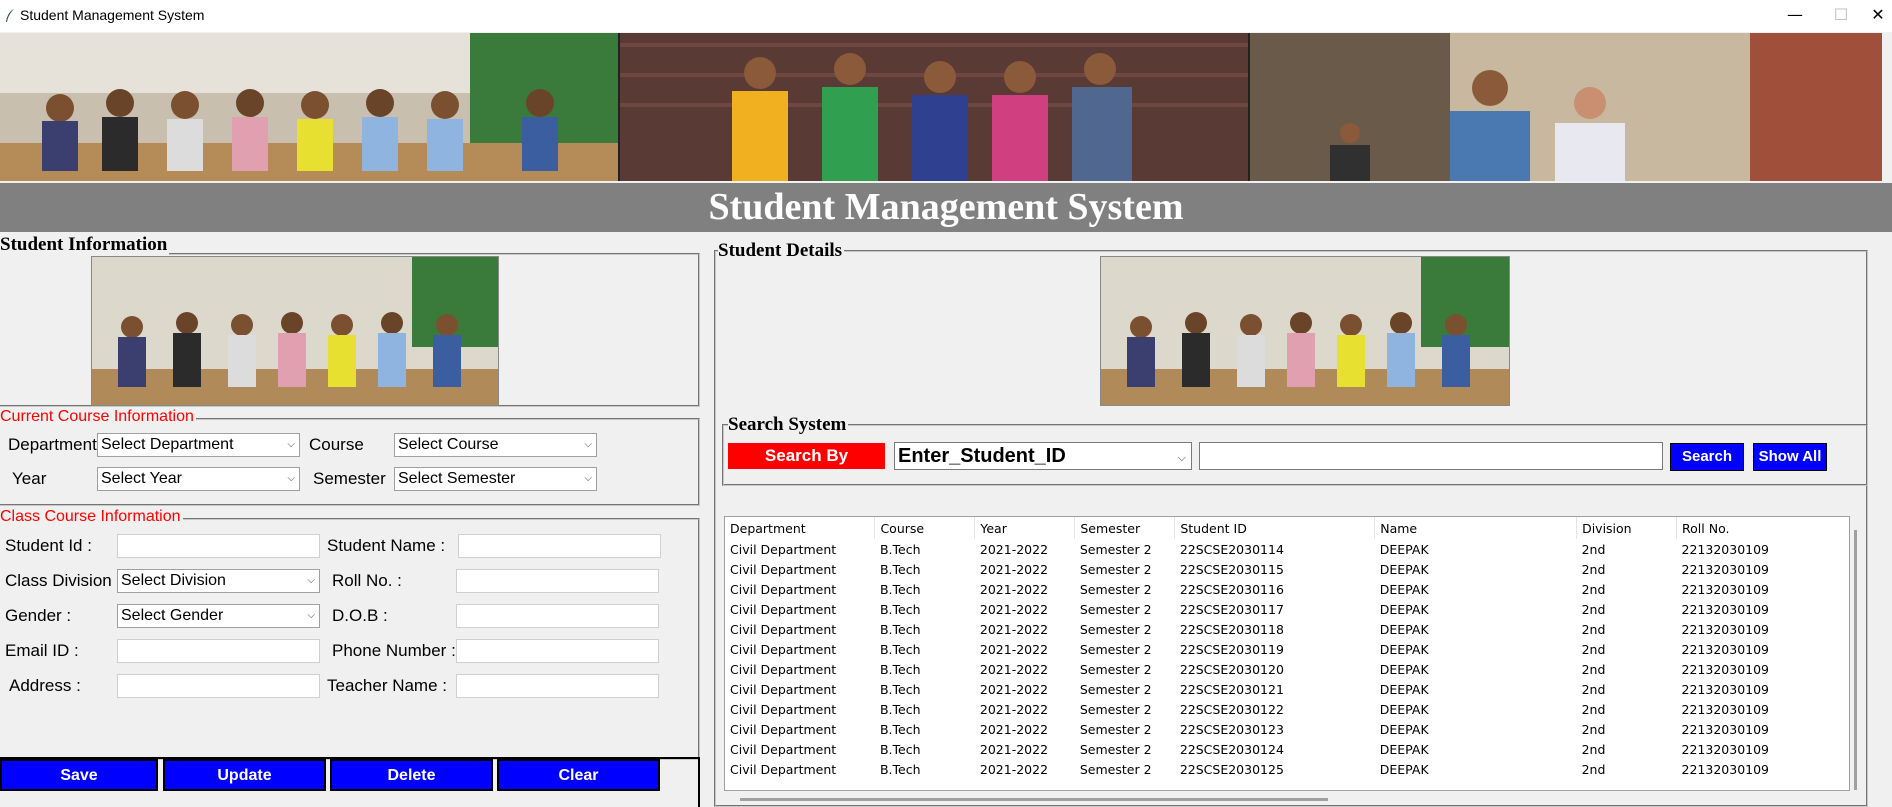 The image size is (1892, 807). Describe the element at coordinates (1043, 456) in the screenshot. I see `search-by-select: Enter_Student_ID ⌵` at that location.